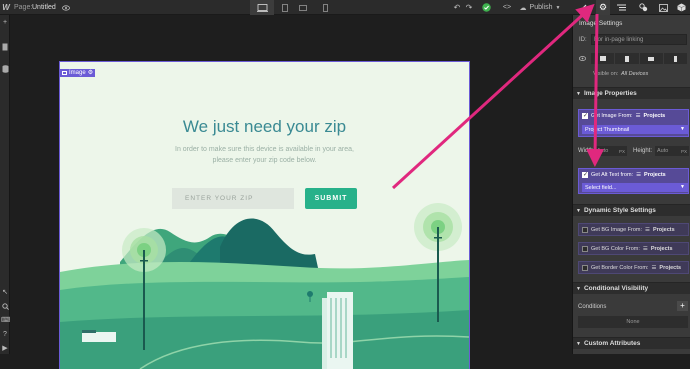 This screenshot has height=369, width=690. What do you see at coordinates (66, 7) in the screenshot?
I see `eye-preview-icon` at bounding box center [66, 7].